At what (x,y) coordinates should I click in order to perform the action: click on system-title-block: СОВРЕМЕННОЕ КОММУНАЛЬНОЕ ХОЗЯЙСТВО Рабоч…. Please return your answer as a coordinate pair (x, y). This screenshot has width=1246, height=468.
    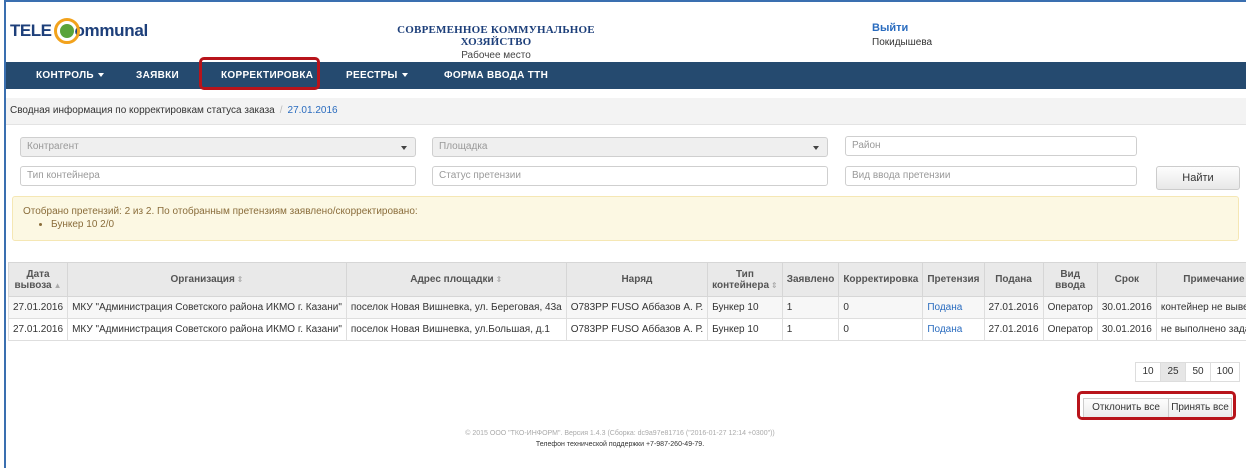
    Looking at the image, I should click on (496, 42).